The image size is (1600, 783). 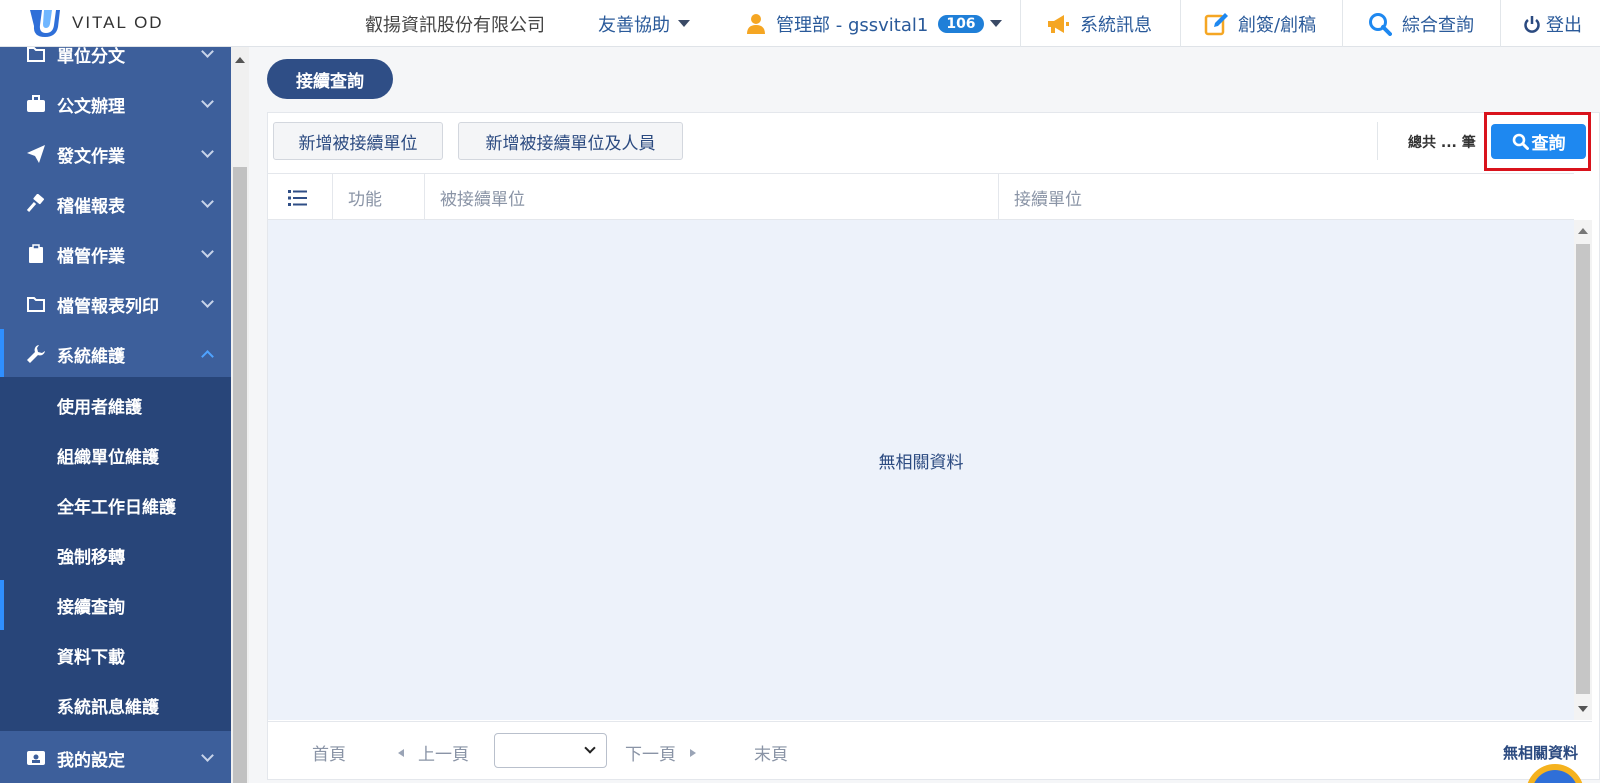 I want to click on logout-label: 登出, so click(x=1564, y=25).